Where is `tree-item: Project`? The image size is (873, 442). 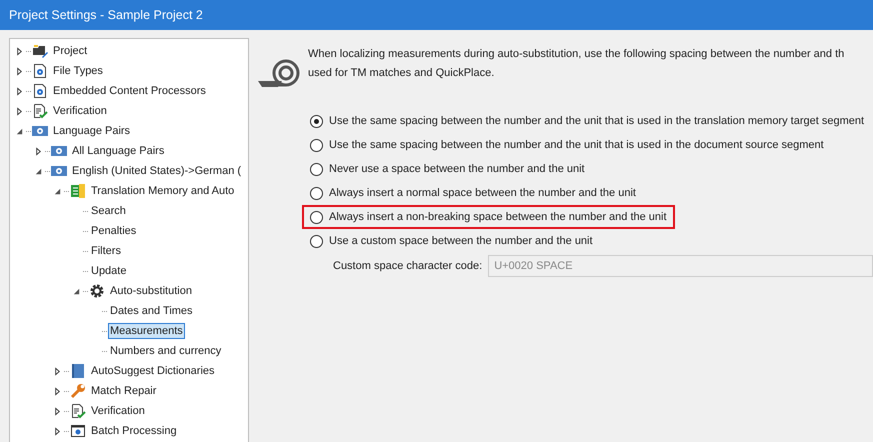 tree-item: Project is located at coordinates (70, 51).